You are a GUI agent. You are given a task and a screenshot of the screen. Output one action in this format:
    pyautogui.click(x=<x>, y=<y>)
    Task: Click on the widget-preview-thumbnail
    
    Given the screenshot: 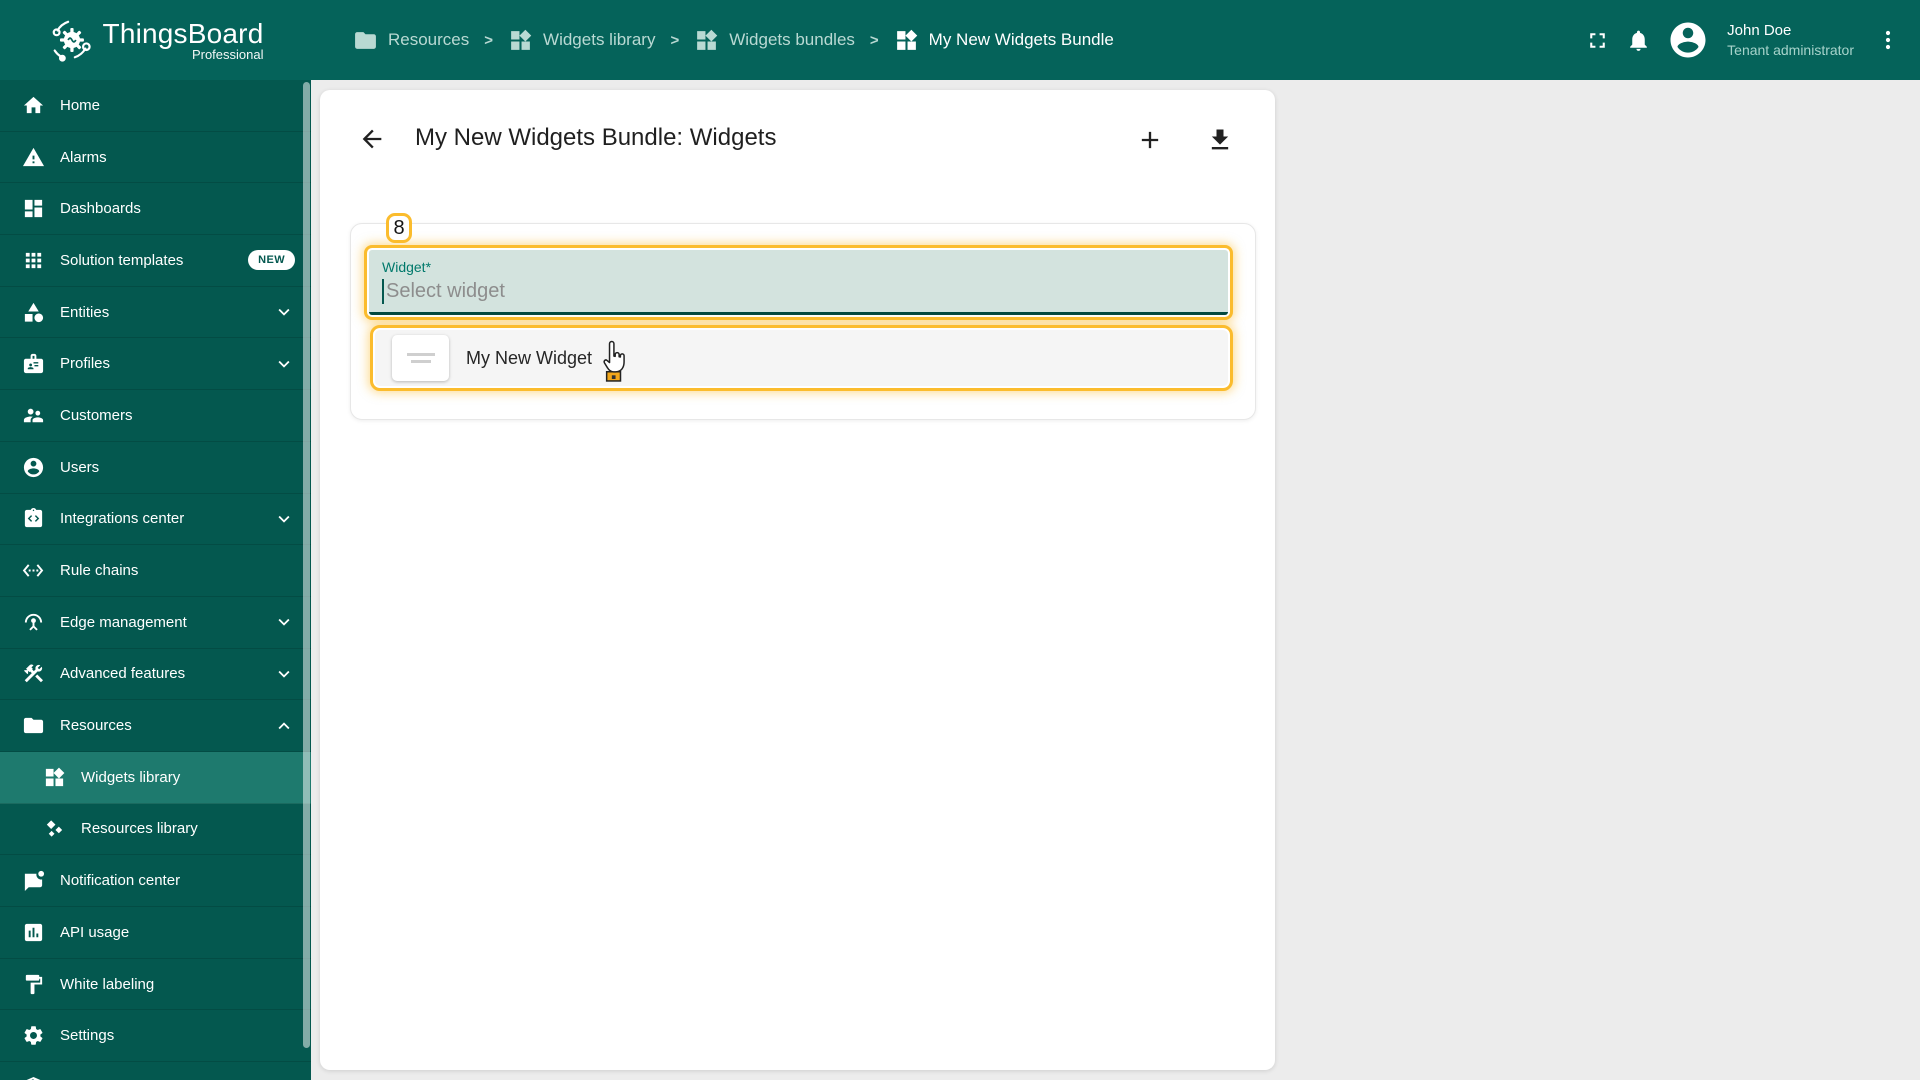 What is the action you would take?
    pyautogui.click(x=420, y=358)
    